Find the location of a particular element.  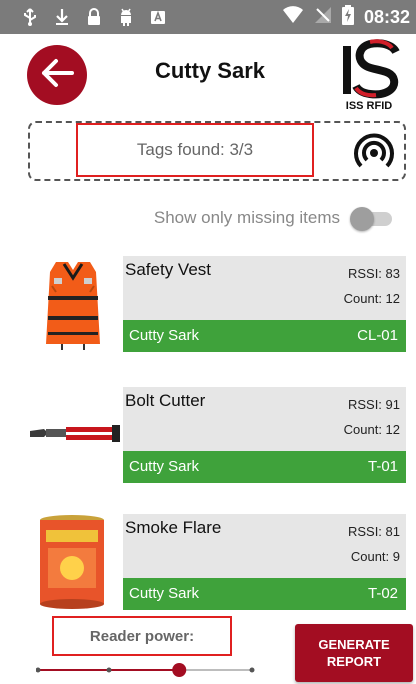

download-icon is located at coordinates (62, 17).